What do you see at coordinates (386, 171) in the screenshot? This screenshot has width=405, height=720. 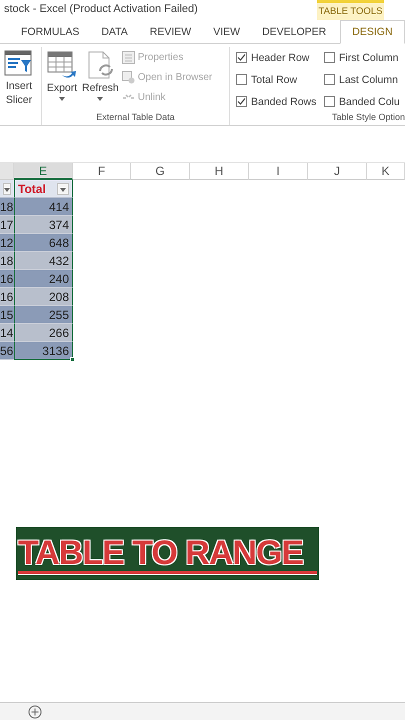 I see `column-header: K` at bounding box center [386, 171].